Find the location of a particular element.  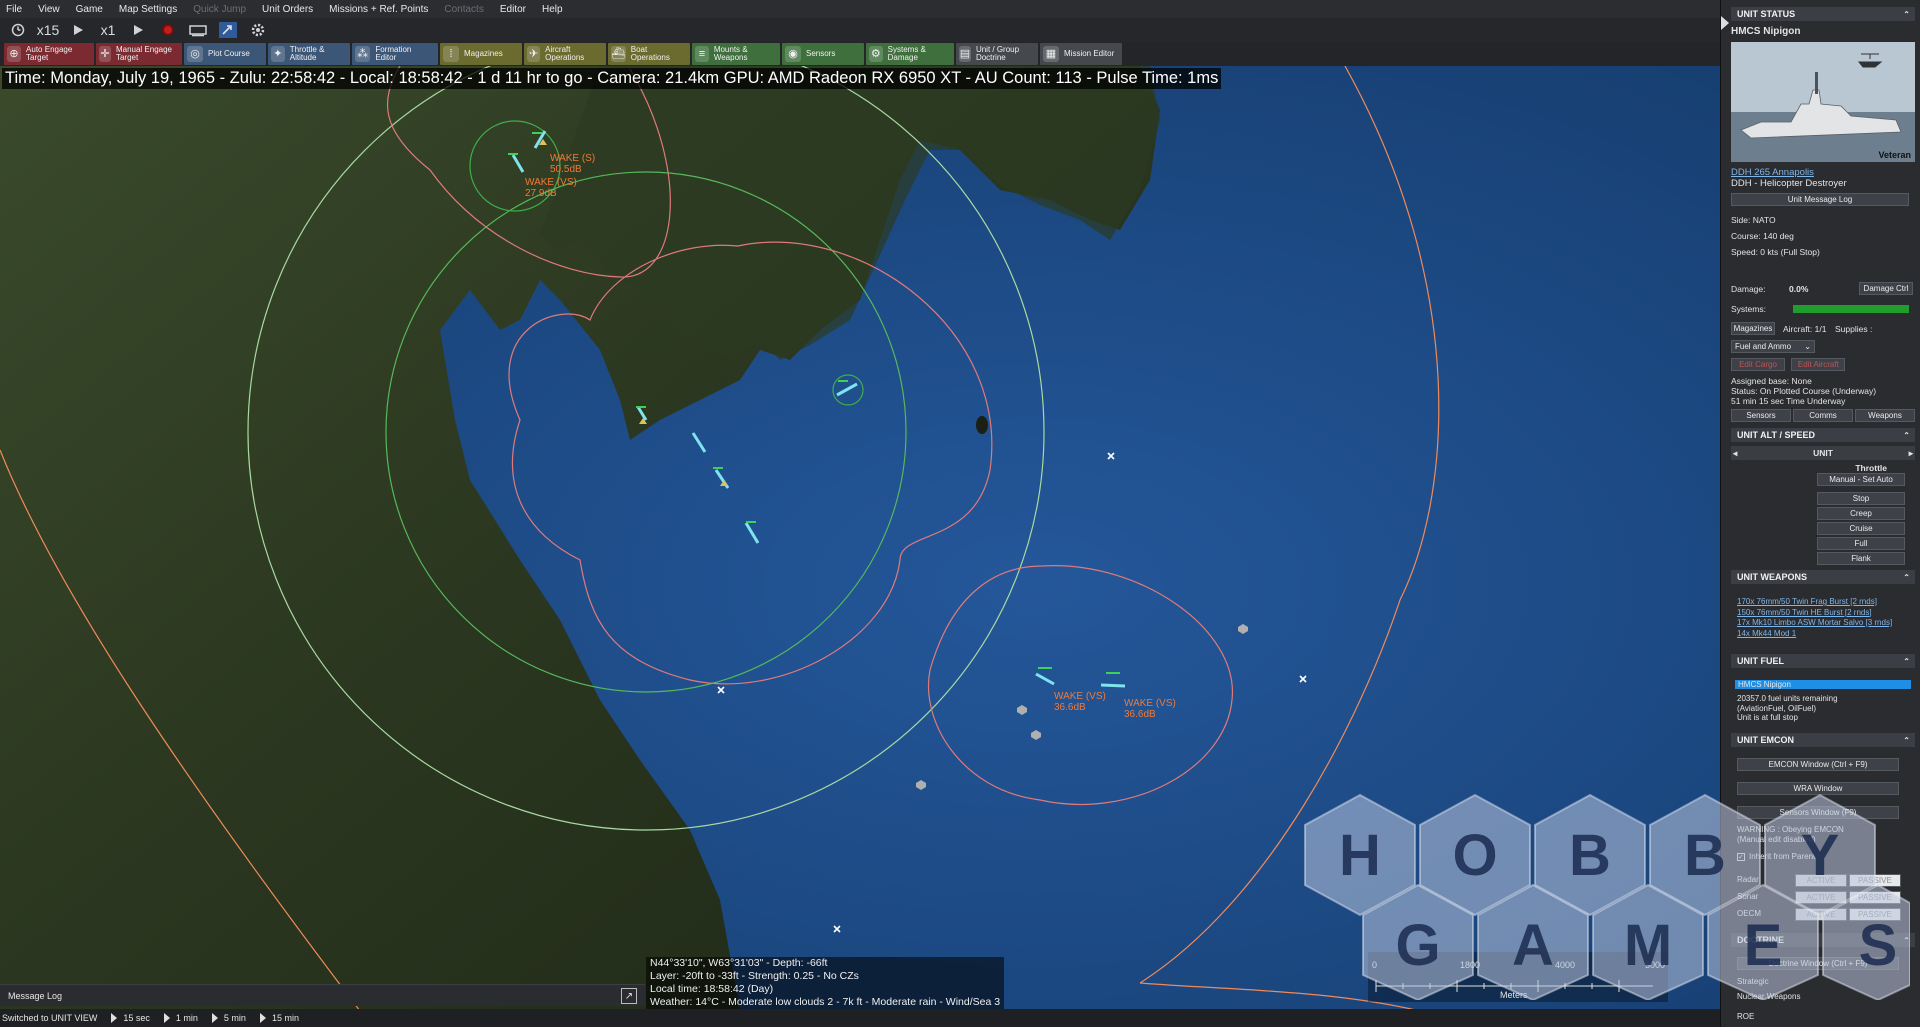

time-step-15min: 15 min is located at coordinates (279, 1018).